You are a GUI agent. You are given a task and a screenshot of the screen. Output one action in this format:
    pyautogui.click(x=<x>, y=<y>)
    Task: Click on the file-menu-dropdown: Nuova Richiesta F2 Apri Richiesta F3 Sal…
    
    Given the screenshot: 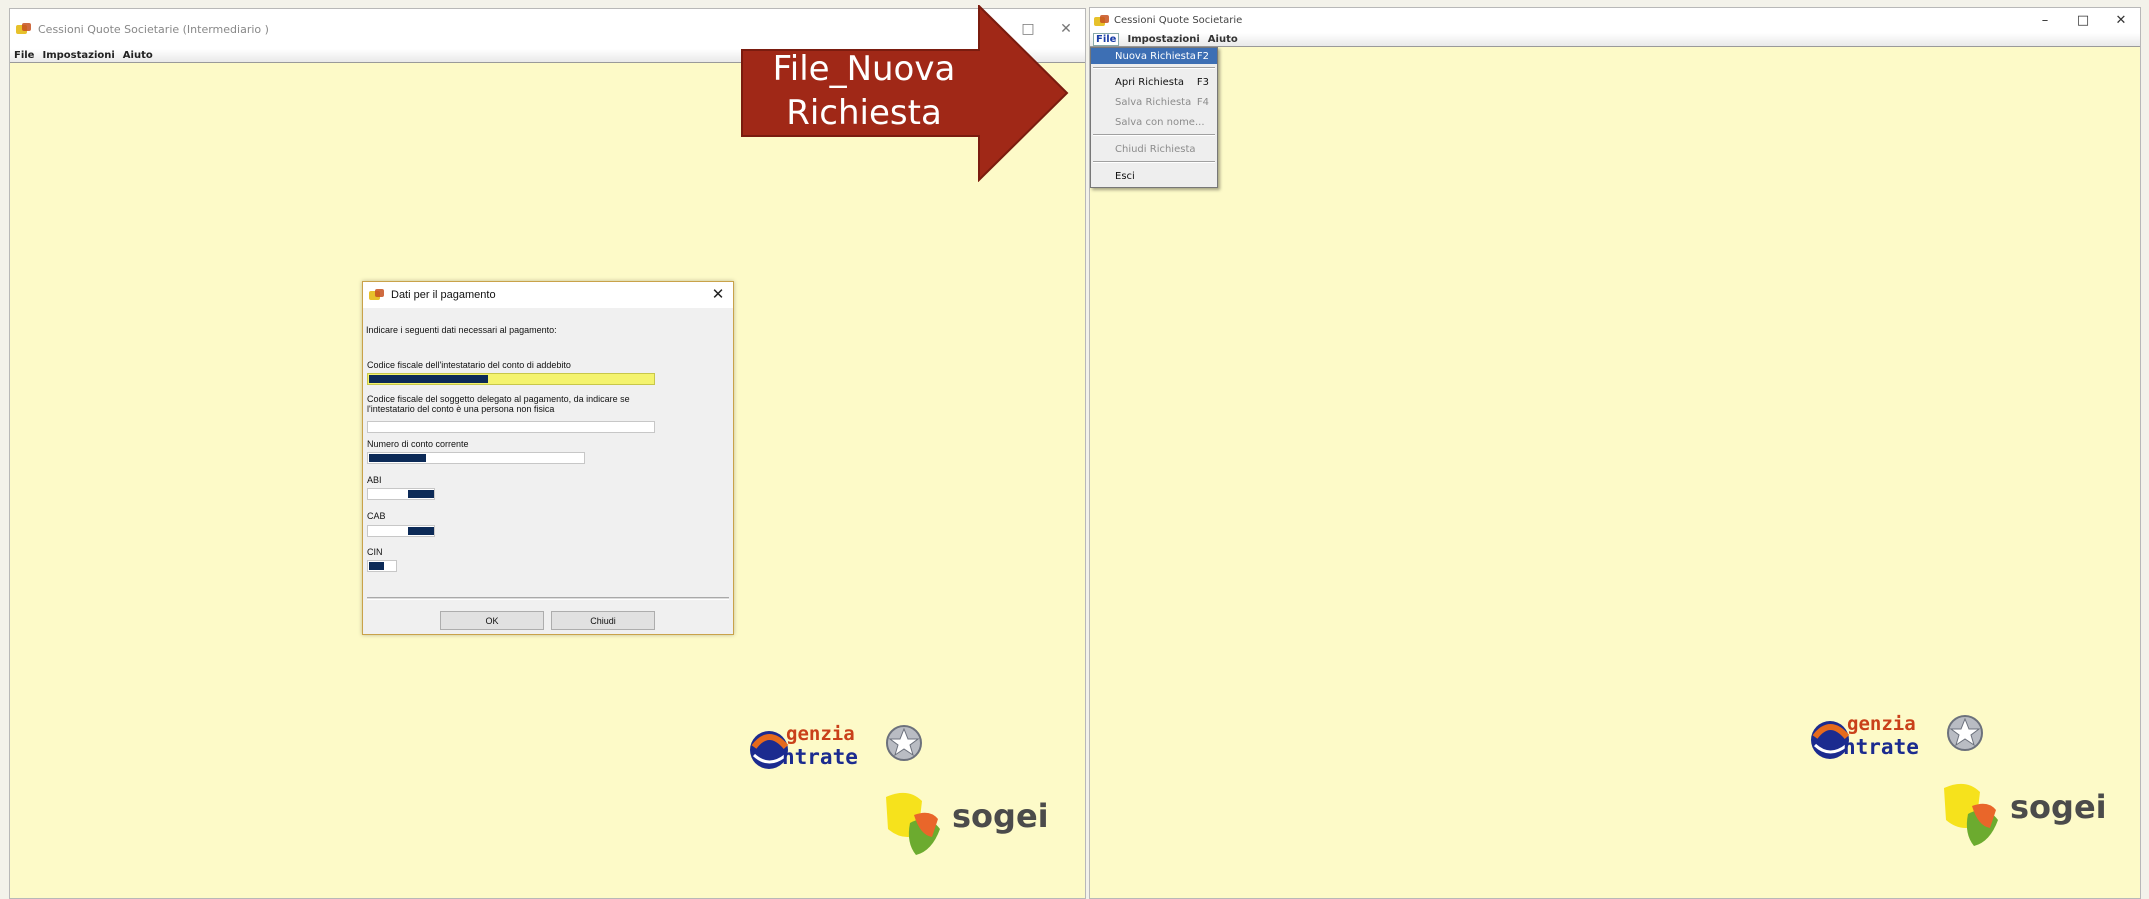 What is the action you would take?
    pyautogui.click(x=1154, y=117)
    